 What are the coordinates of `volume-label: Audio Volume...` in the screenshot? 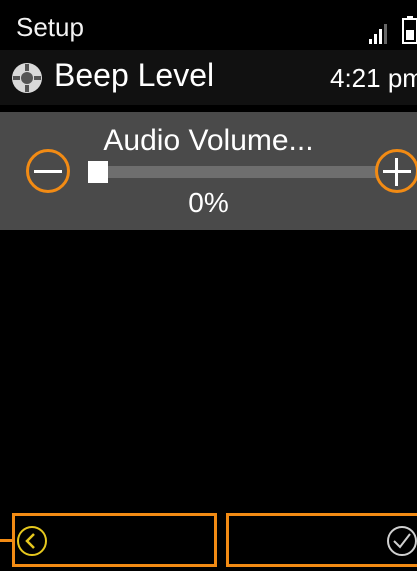 It's located at (208, 140).